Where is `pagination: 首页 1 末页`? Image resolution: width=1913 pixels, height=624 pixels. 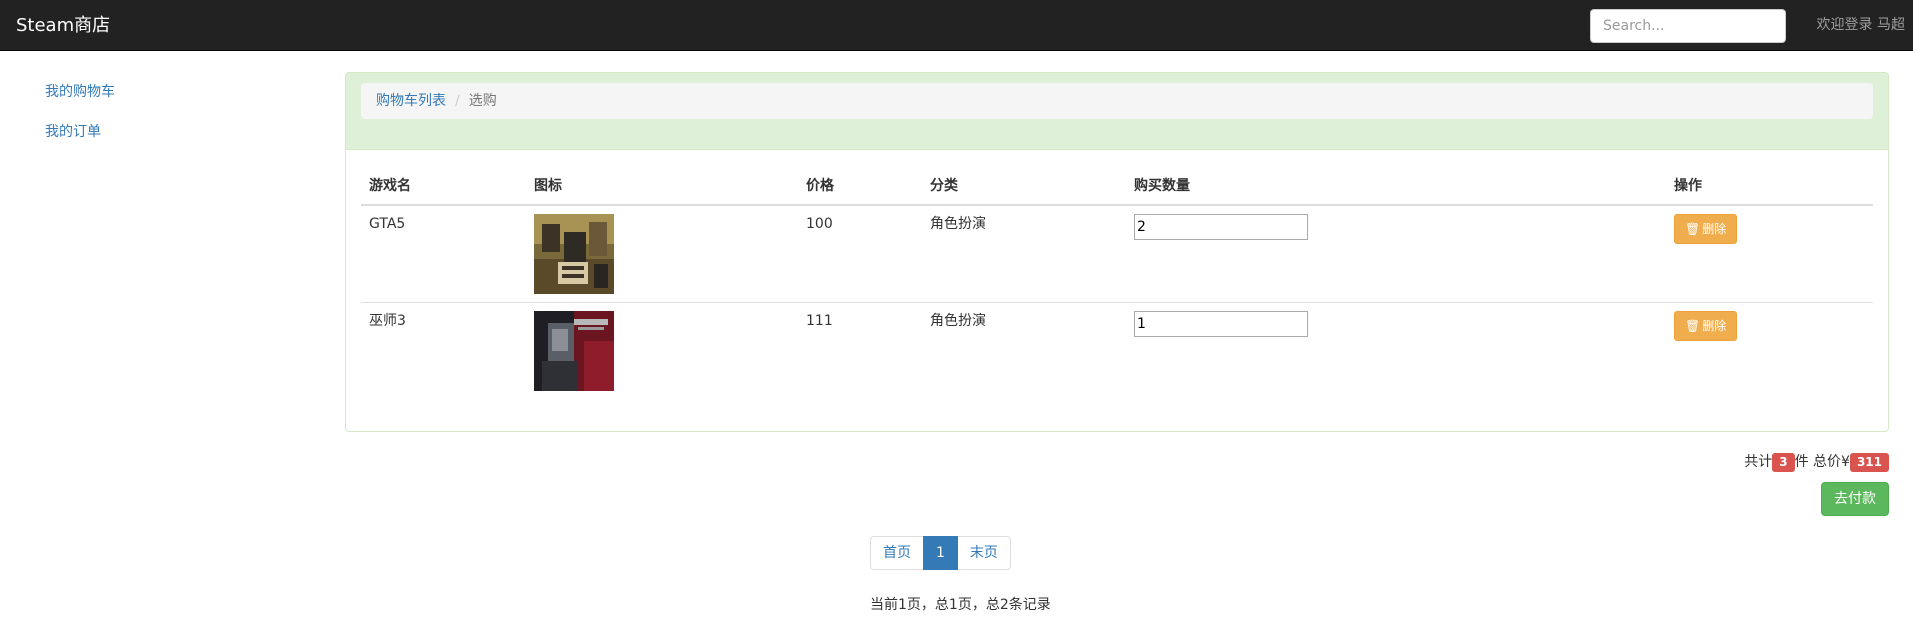 pagination: 首页 1 末页 is located at coordinates (940, 553).